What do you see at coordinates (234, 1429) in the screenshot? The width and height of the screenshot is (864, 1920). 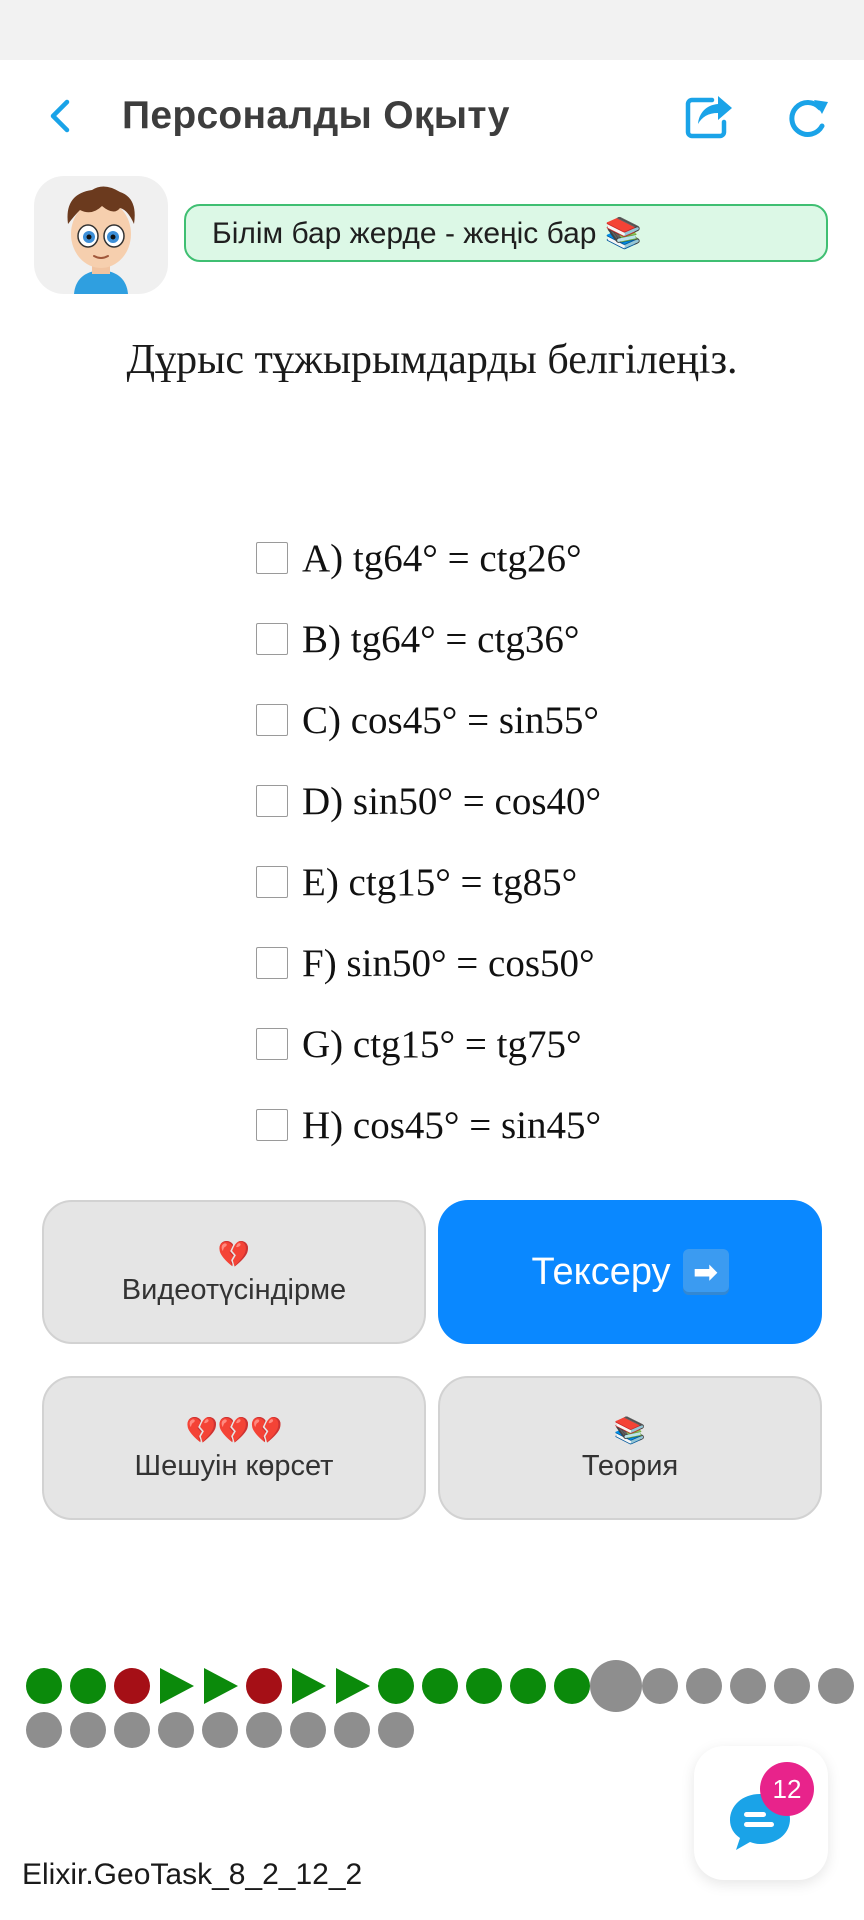 I see `broken-hearts-icon: 💔💔💔` at bounding box center [234, 1429].